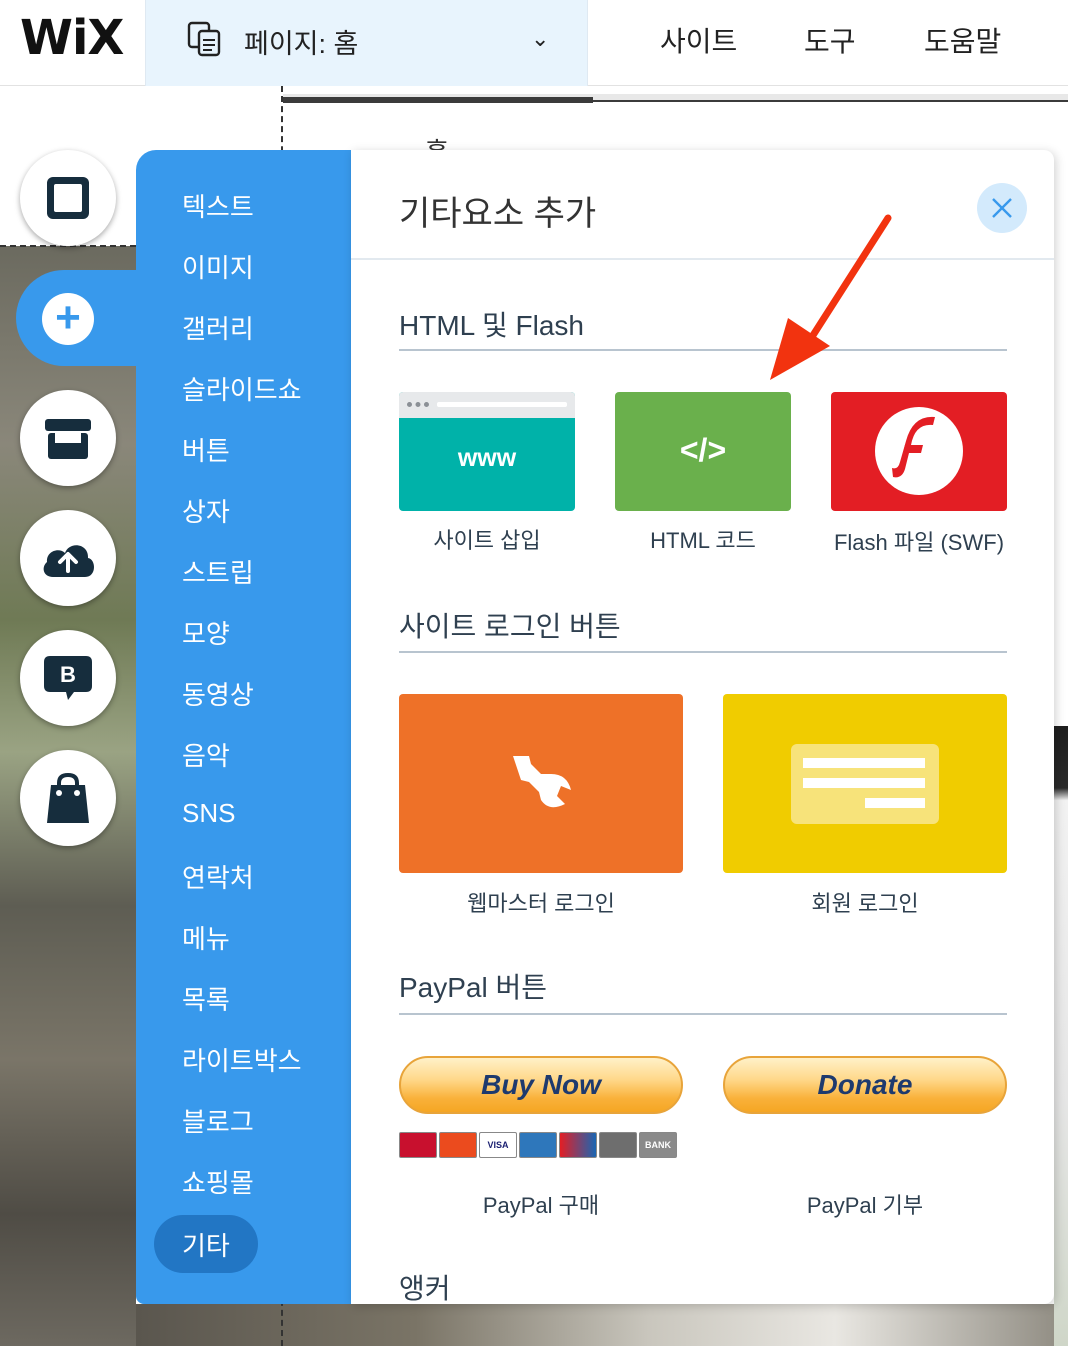 The image size is (1068, 1346). I want to click on flash-icon, so click(919, 451).